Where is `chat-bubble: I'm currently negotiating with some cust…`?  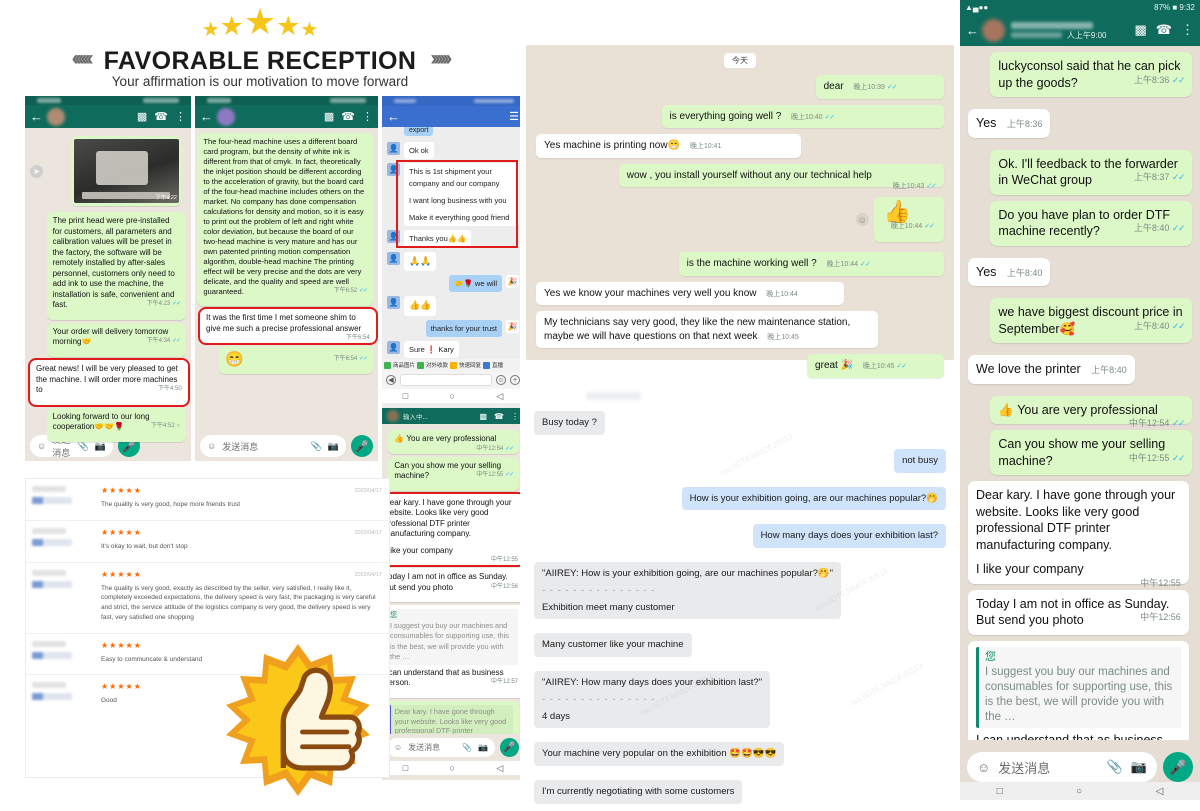 chat-bubble: I'm currently negotiating with some cust… is located at coordinates (638, 792).